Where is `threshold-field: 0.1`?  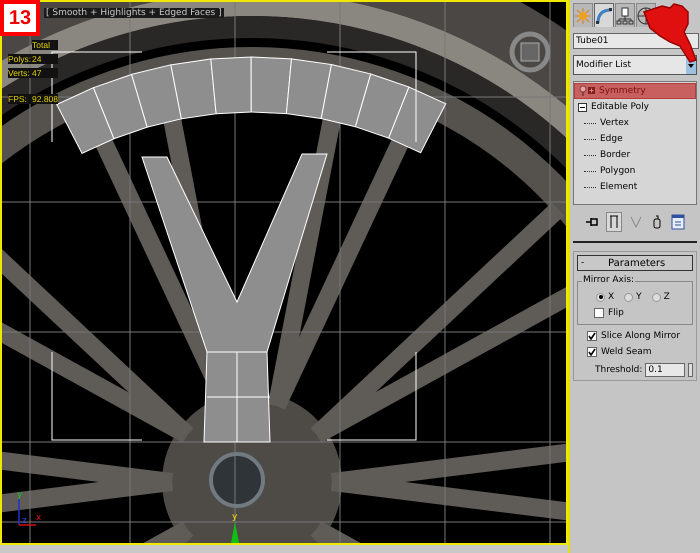 threshold-field: 0.1 is located at coordinates (665, 370).